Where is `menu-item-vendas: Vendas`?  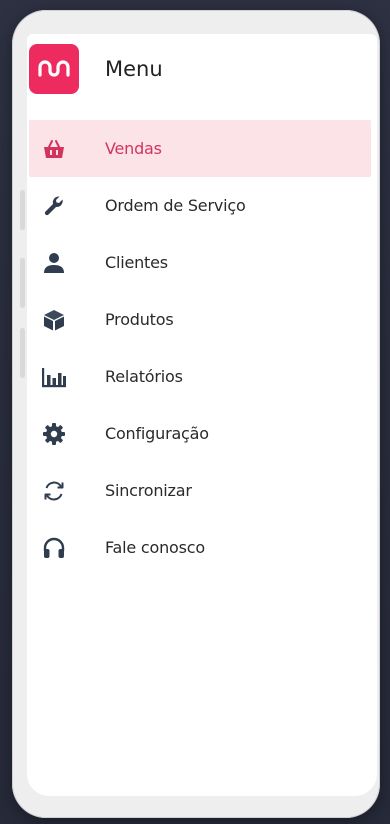
menu-item-vendas: Vendas is located at coordinates (200, 148).